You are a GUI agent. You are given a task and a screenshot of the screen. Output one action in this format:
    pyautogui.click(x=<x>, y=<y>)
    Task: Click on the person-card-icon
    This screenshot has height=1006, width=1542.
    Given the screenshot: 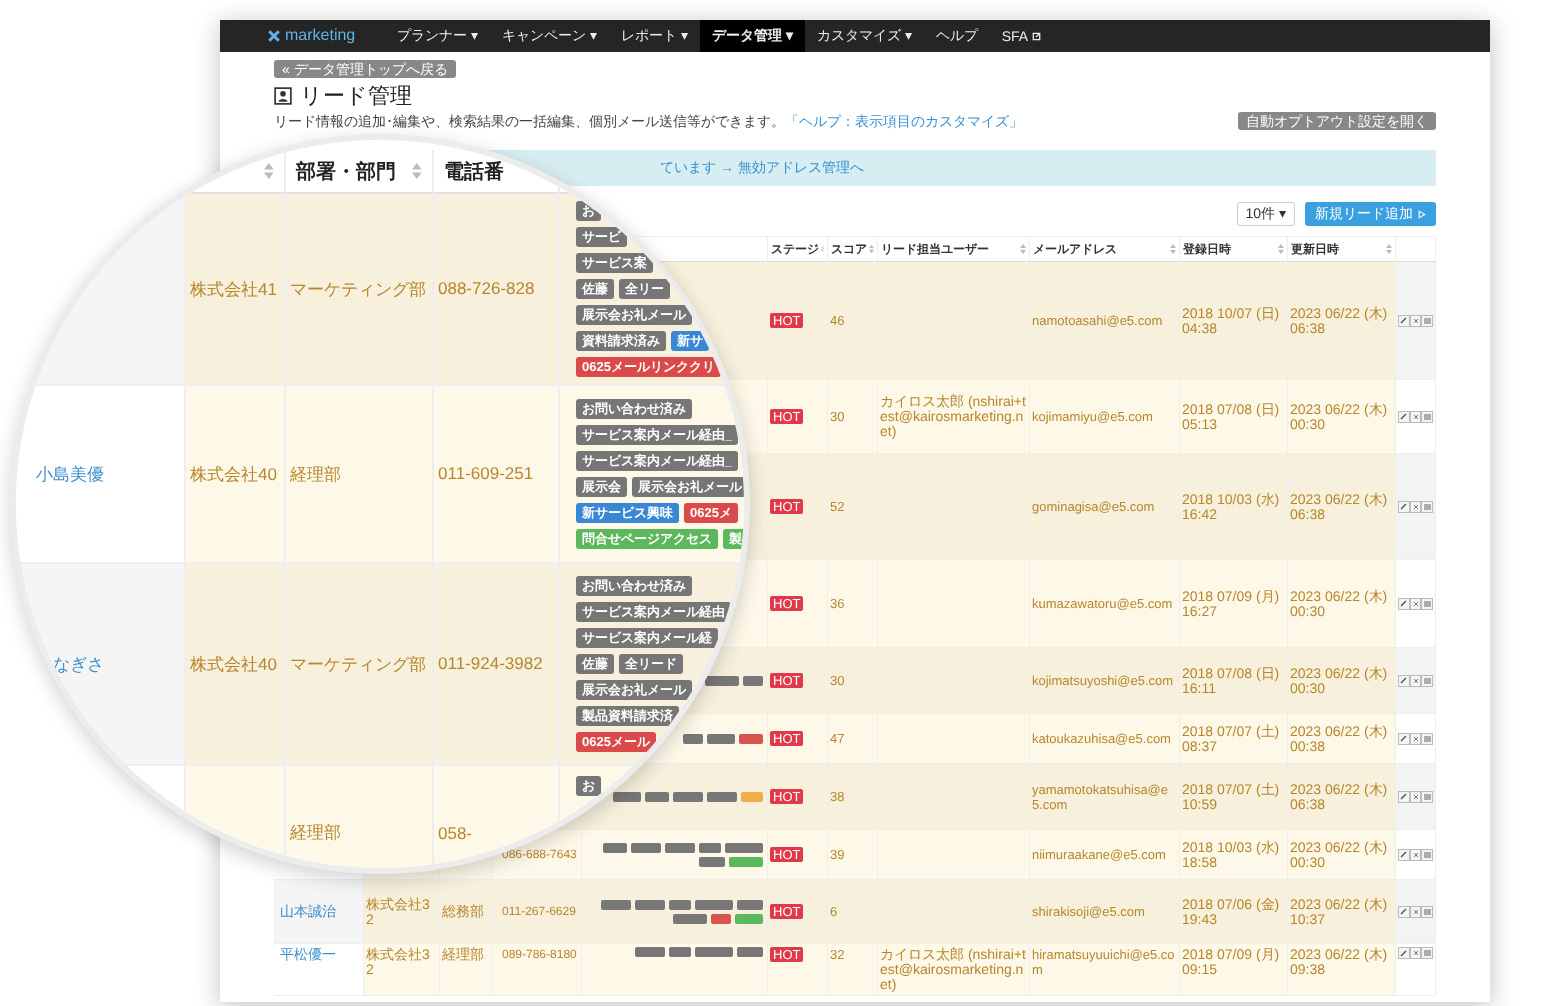 What is the action you would take?
    pyautogui.click(x=283, y=96)
    